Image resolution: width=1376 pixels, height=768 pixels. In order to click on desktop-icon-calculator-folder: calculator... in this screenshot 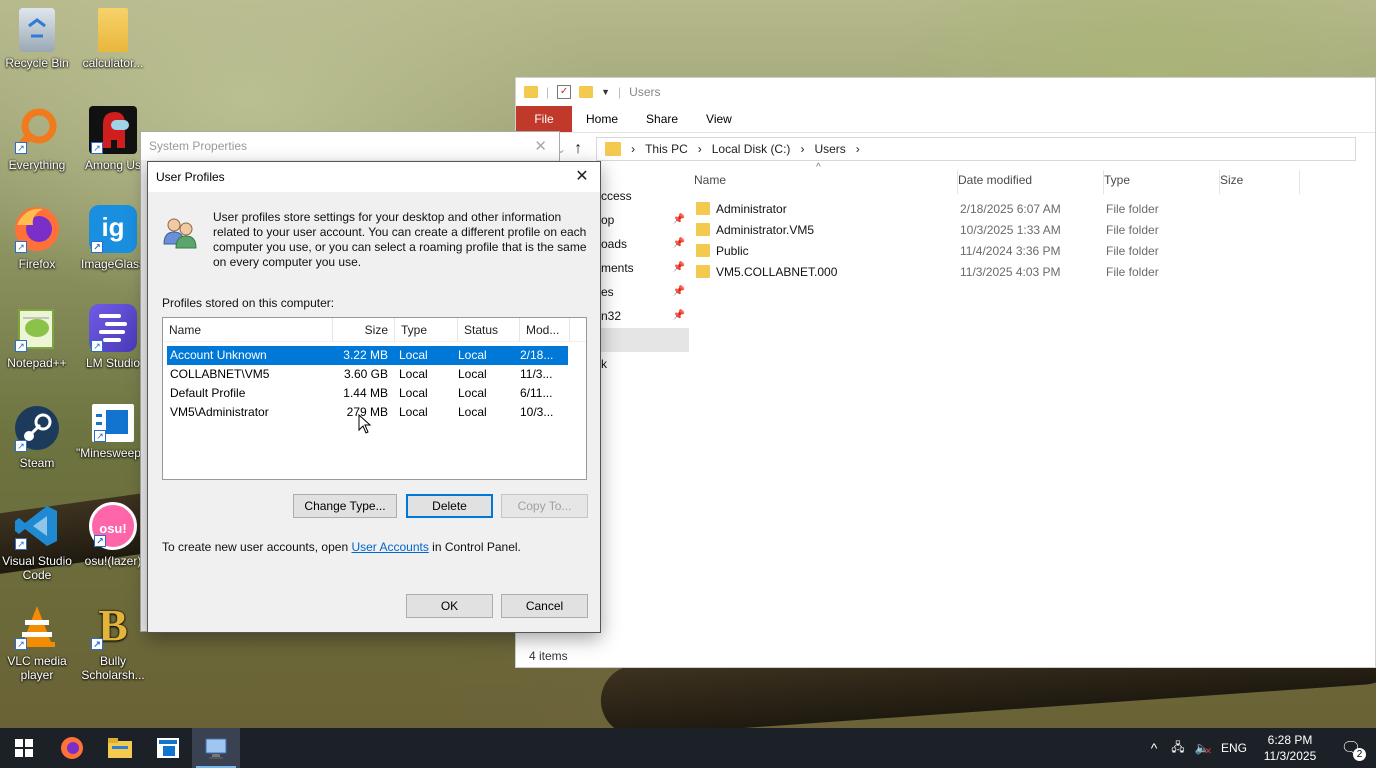, I will do `click(113, 39)`.